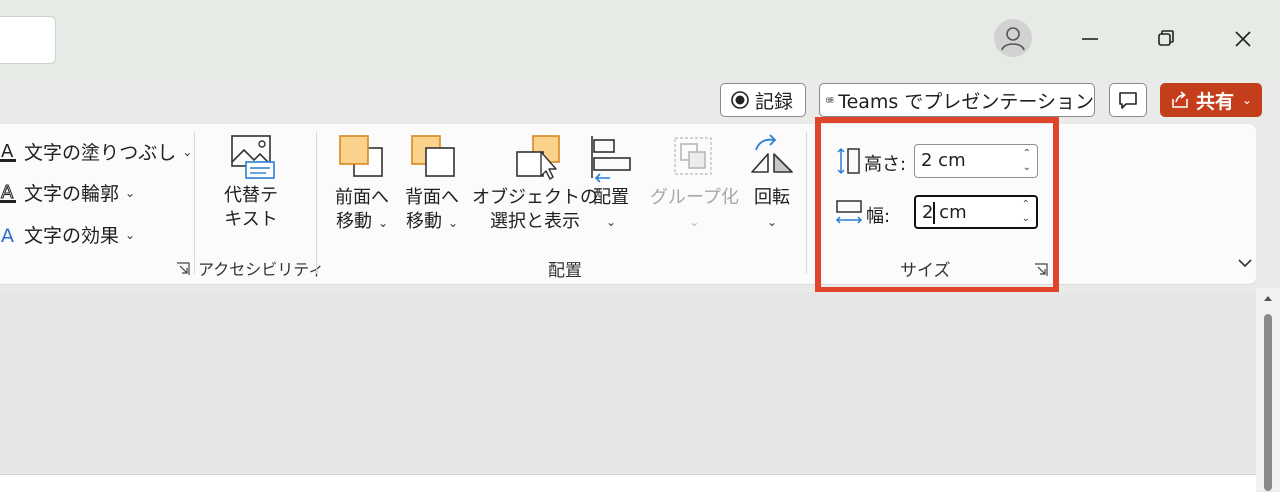 Image resolution: width=1280 pixels, height=492 pixels. I want to click on text-outline-icon: A, so click(8, 192).